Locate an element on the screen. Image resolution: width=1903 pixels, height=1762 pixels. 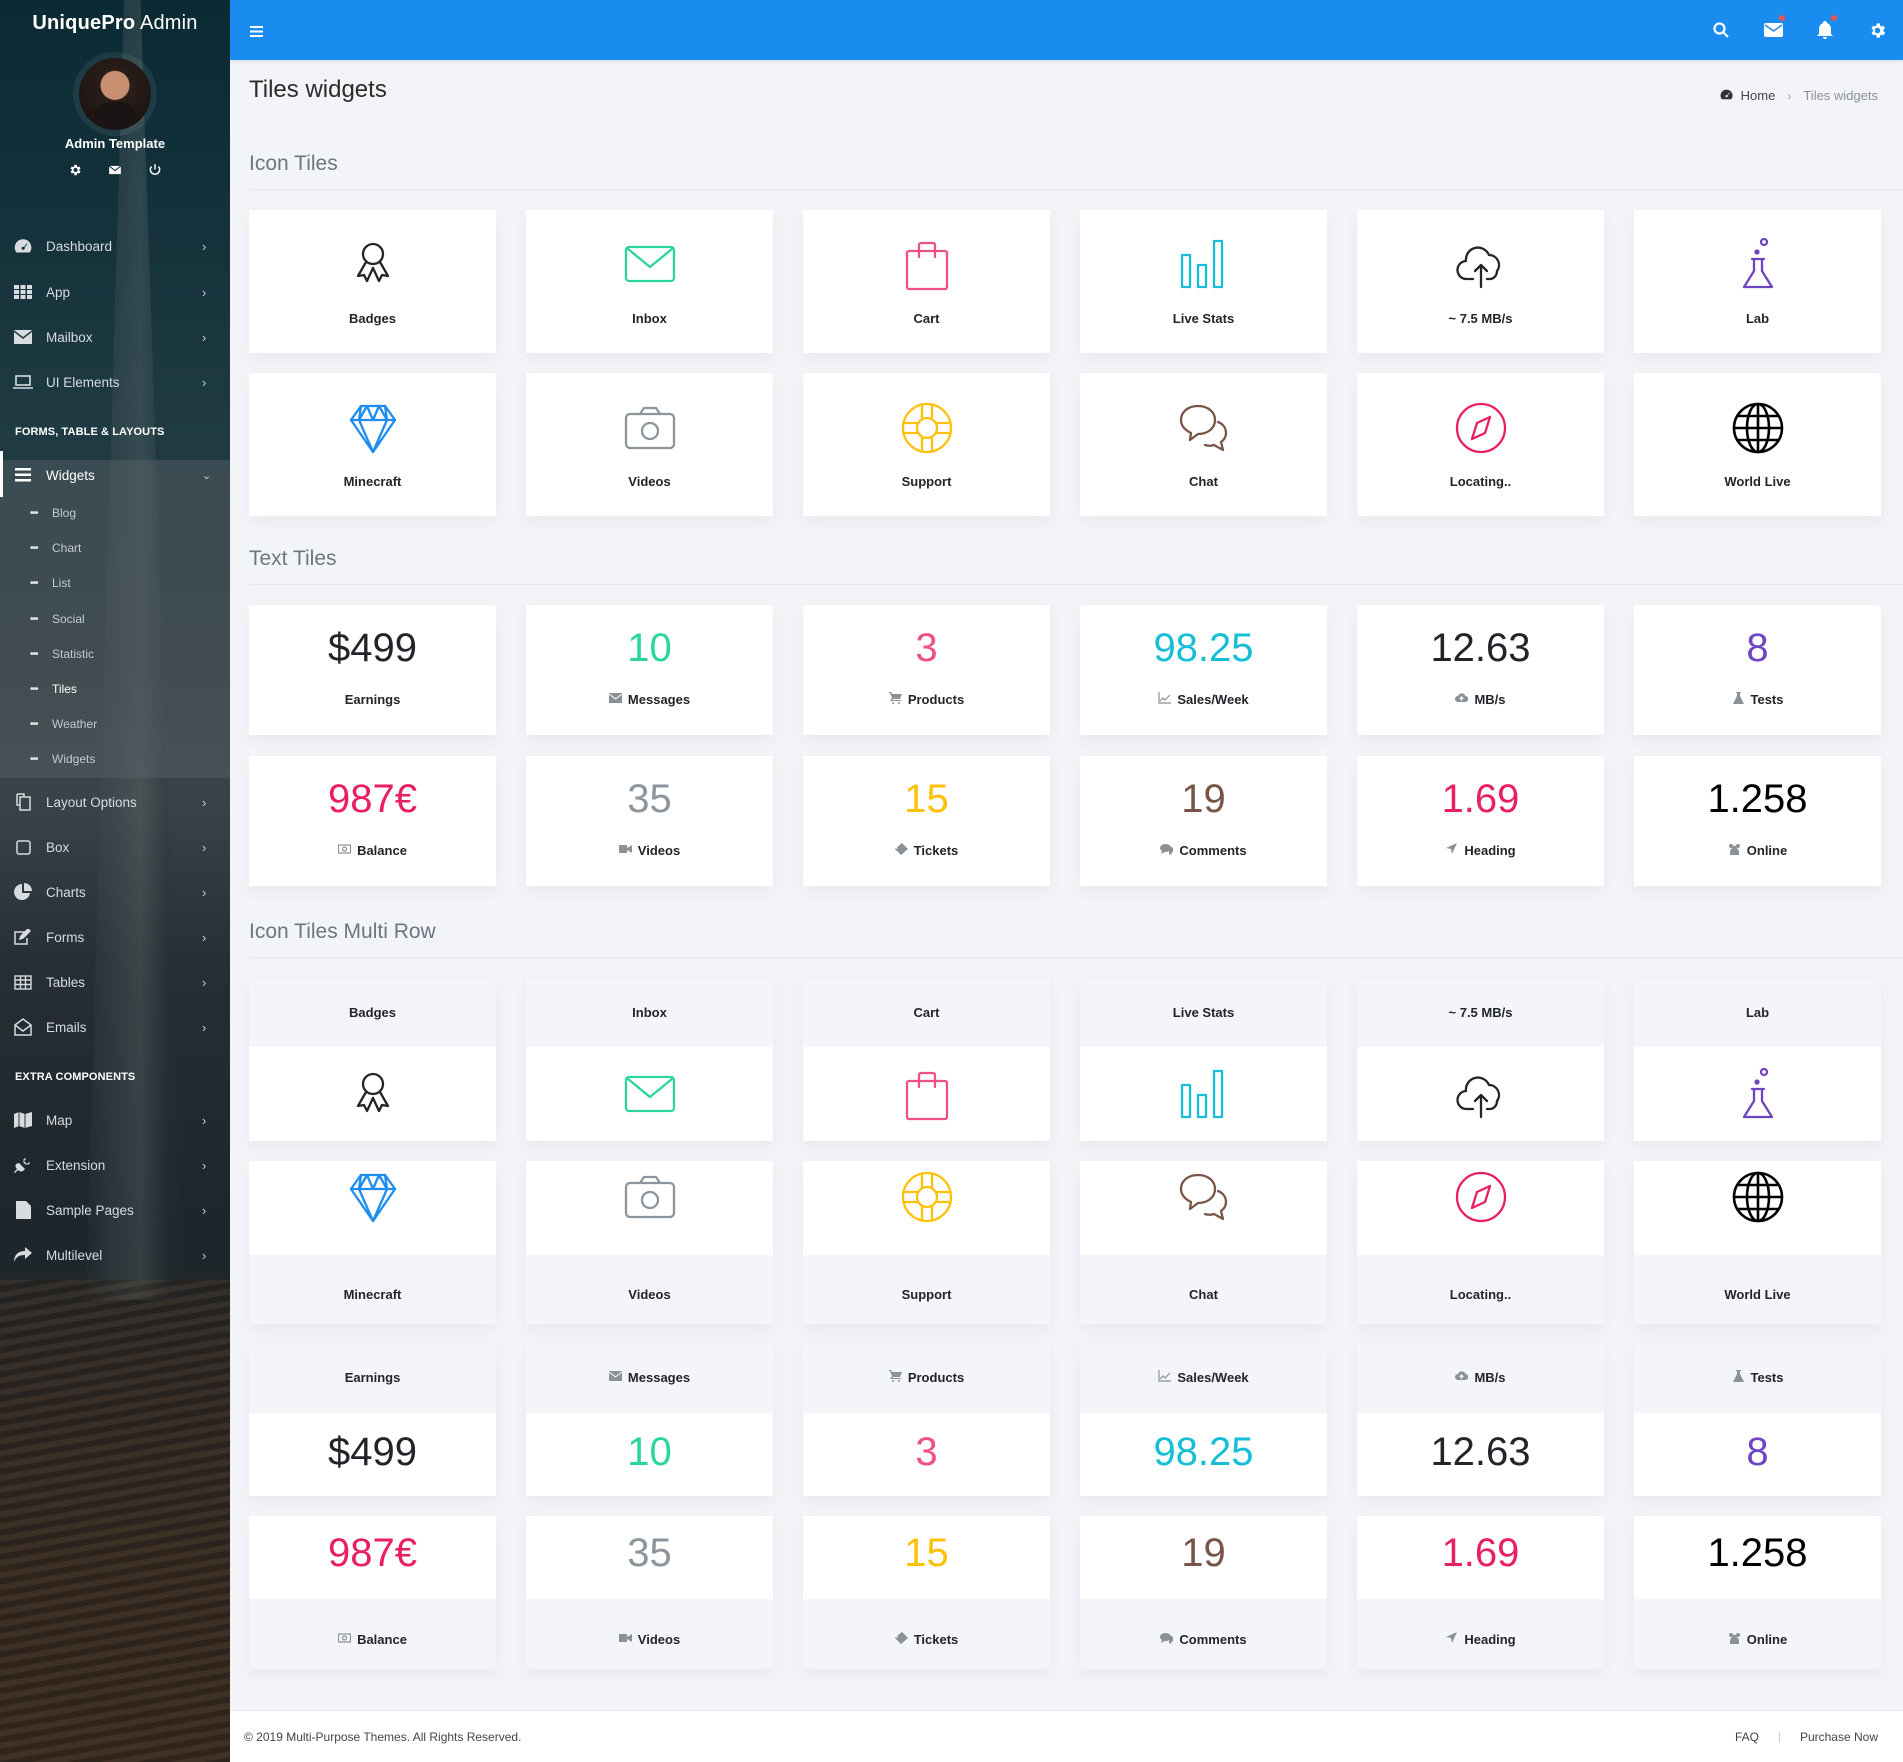
submenu-item-widgets: ••• Widgets is located at coordinates (115, 759).